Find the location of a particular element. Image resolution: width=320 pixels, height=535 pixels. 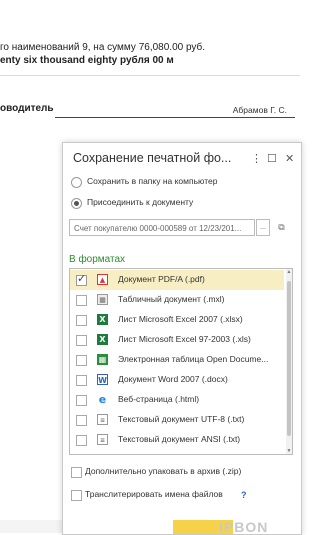

scroll-down-icon: ▼ is located at coordinates (289, 451).